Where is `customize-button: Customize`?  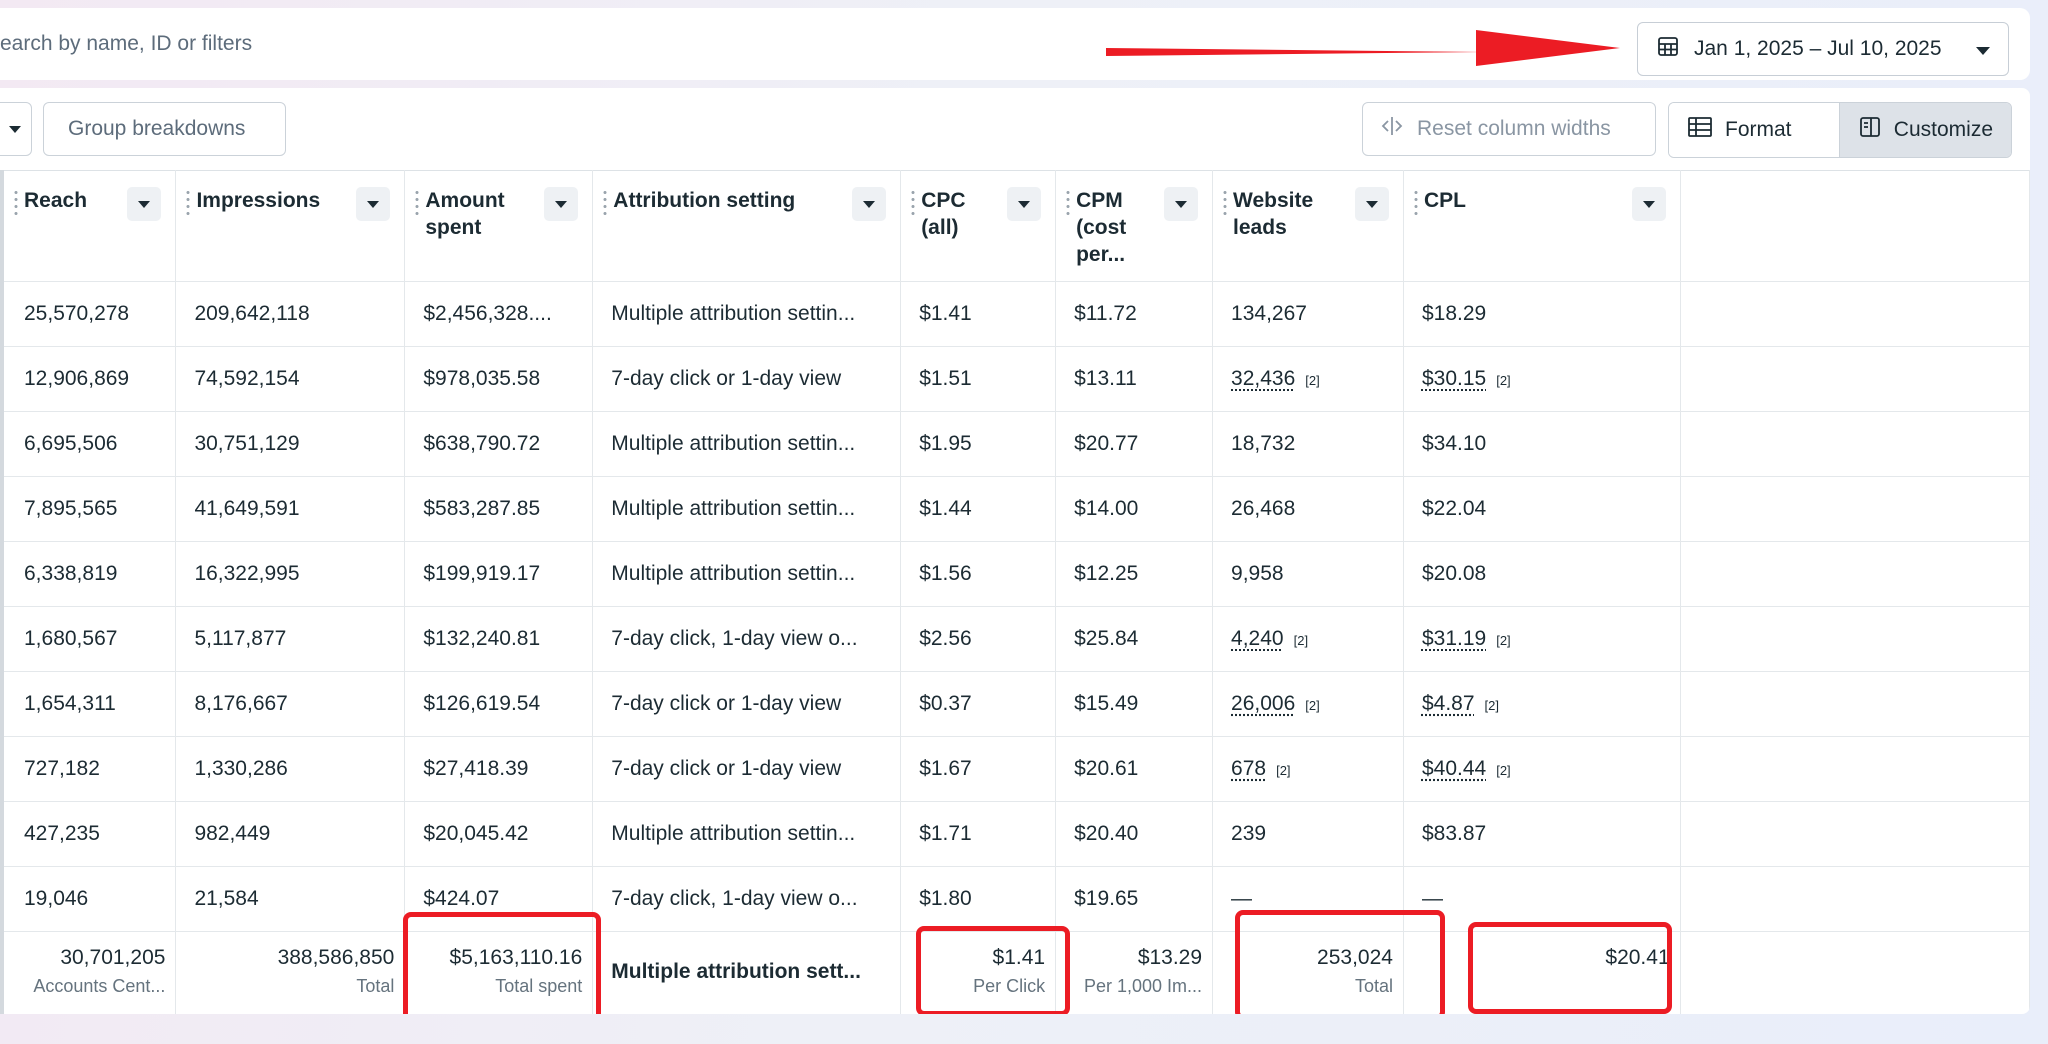 customize-button: Customize is located at coordinates (1925, 130).